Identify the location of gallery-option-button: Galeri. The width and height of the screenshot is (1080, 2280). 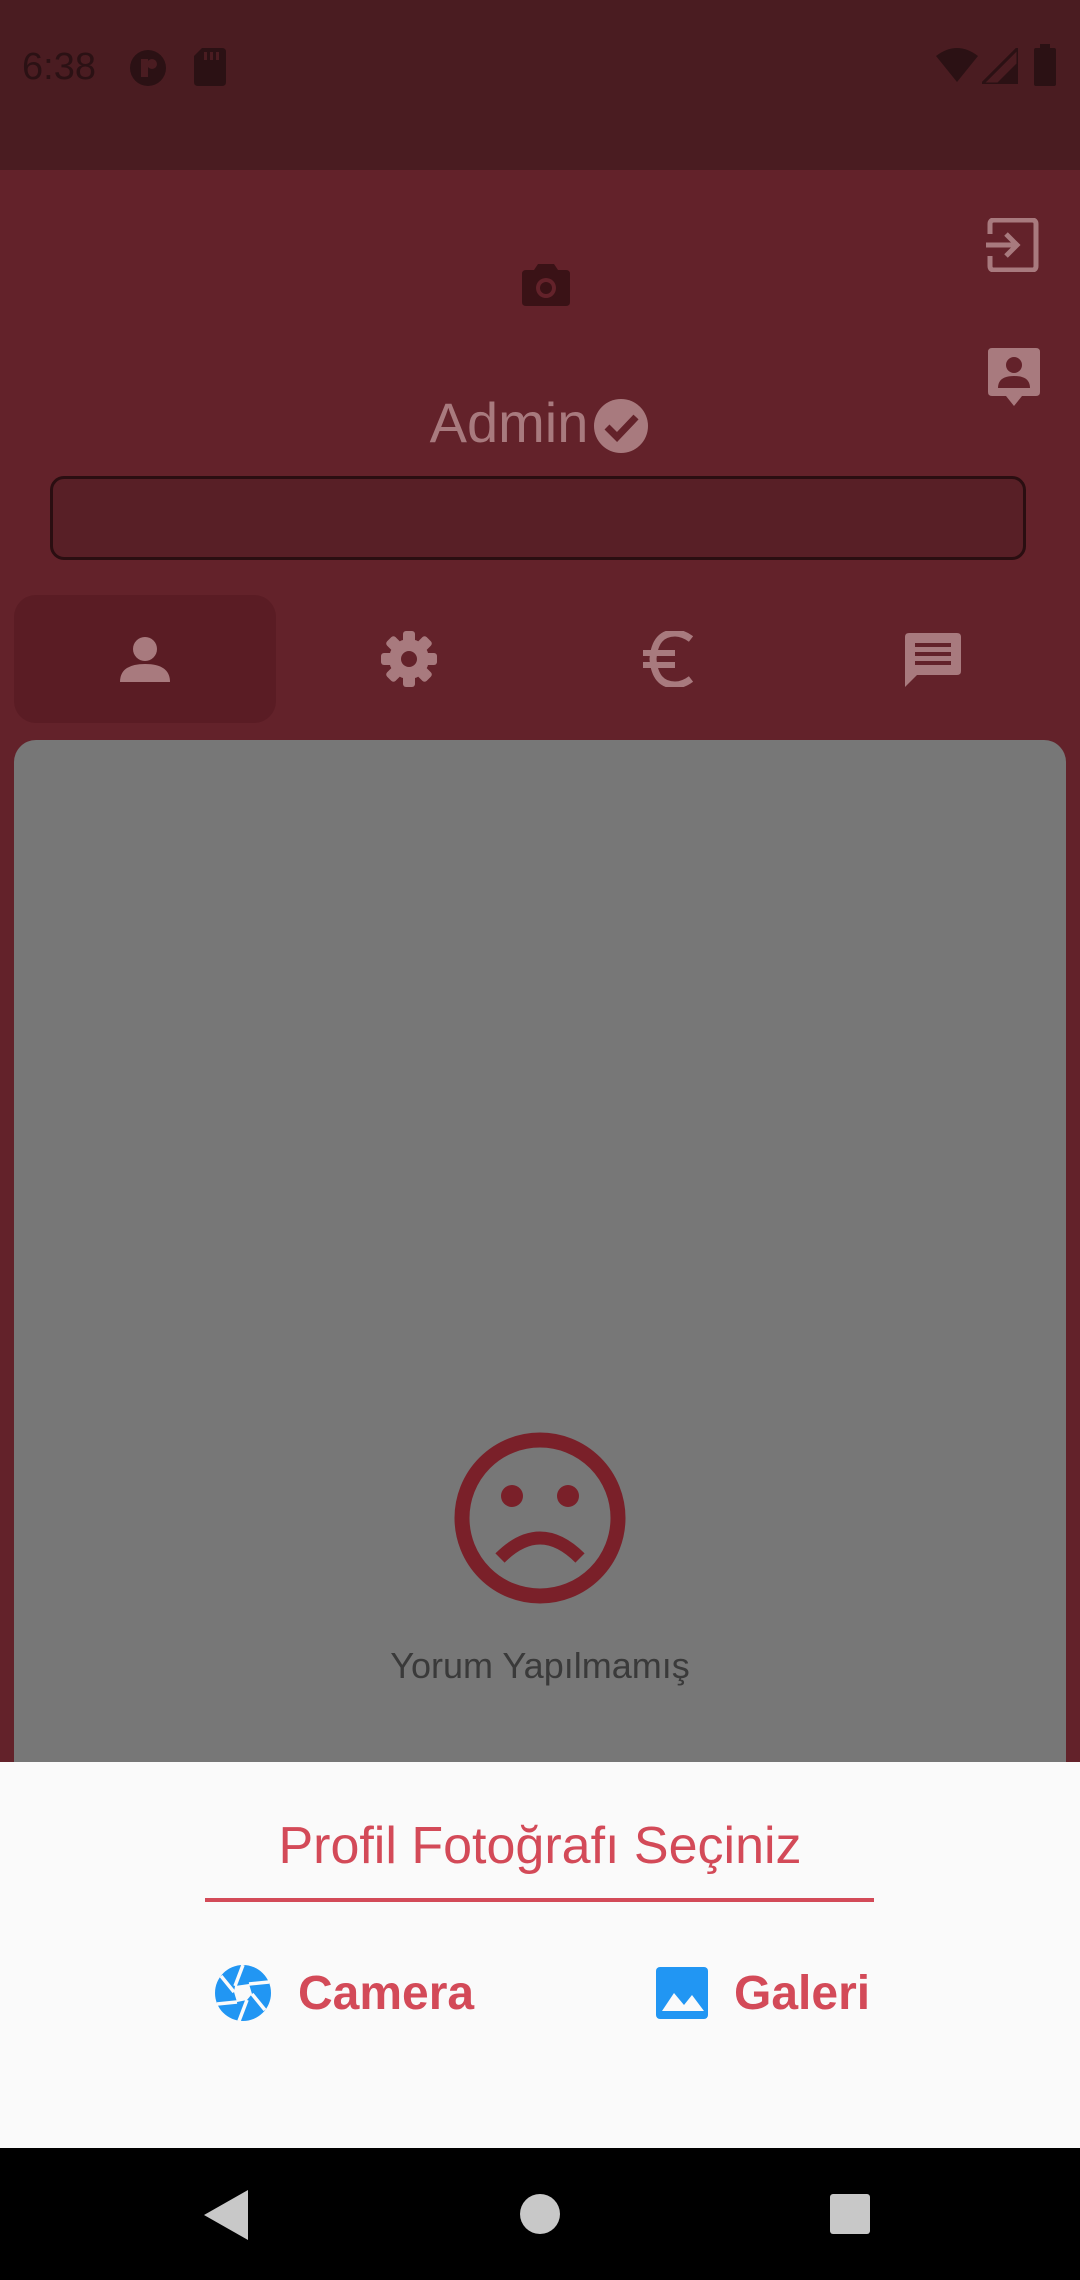
(763, 1993).